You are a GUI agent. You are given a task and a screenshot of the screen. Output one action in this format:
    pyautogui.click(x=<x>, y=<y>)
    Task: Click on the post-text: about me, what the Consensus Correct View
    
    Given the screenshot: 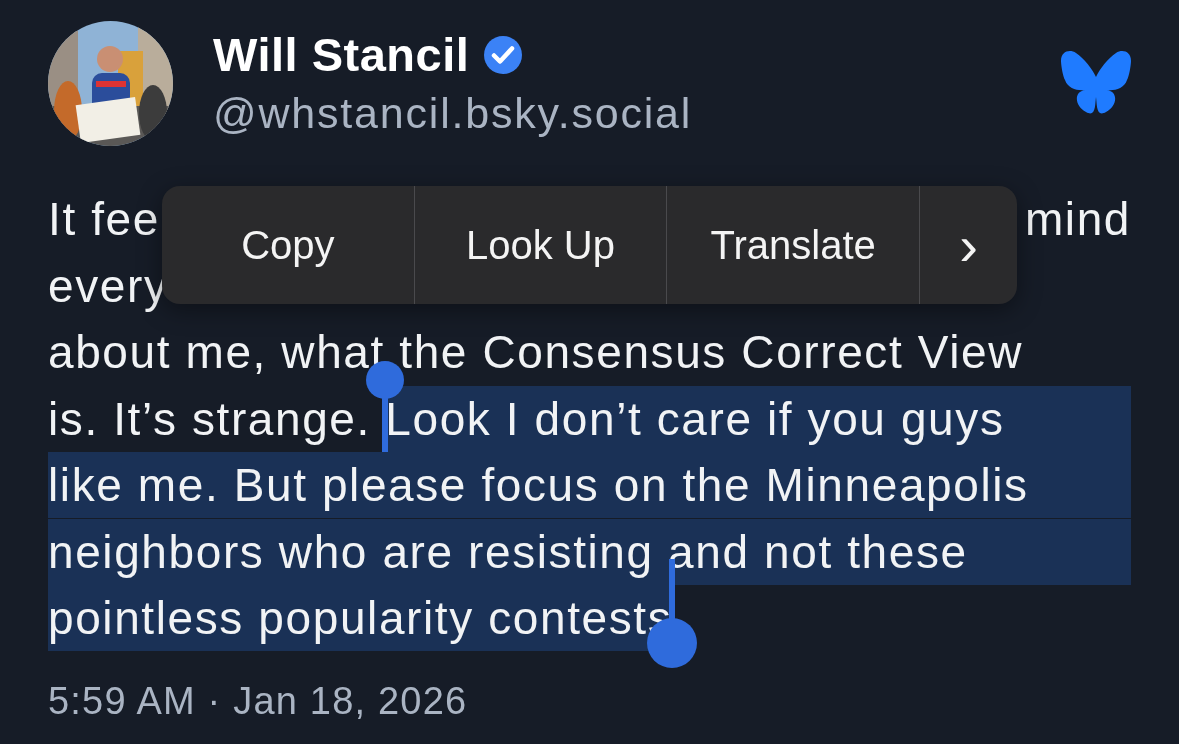 What is the action you would take?
    pyautogui.click(x=535, y=353)
    